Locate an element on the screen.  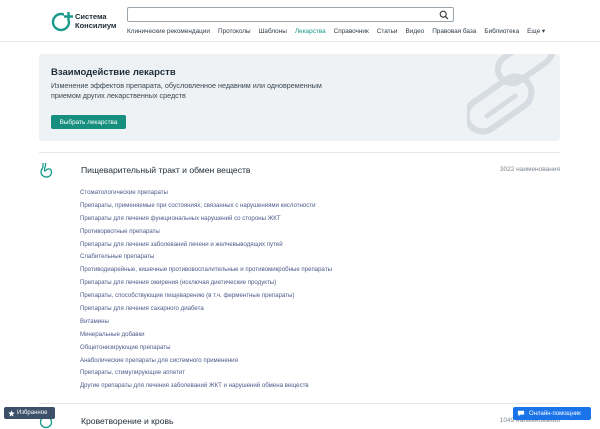
brand-name: Система Консилиум is located at coordinates (95, 21).